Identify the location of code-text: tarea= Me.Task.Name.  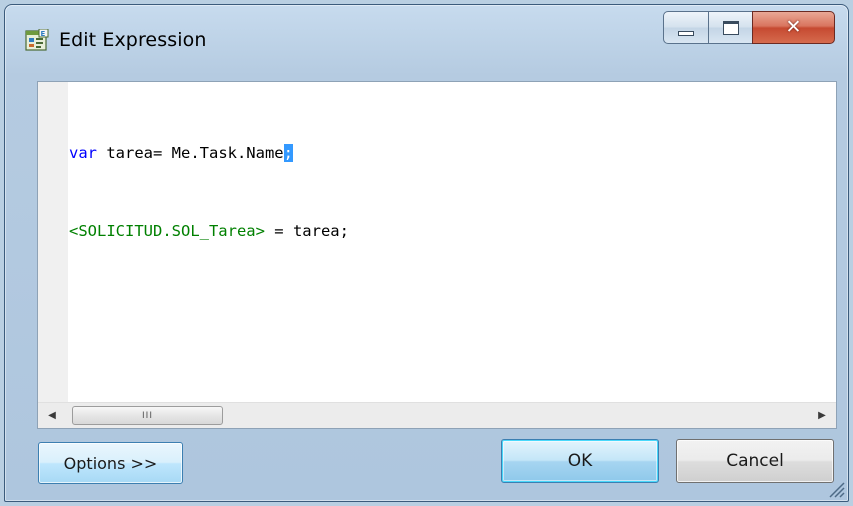
(190, 153).